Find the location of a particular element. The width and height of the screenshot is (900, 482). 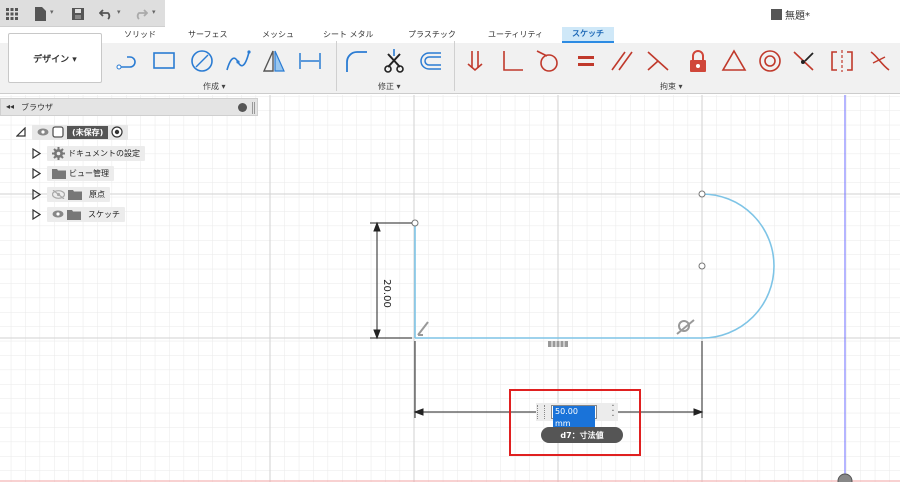

tab-utility: ユーティリティ is located at coordinates (515, 34).